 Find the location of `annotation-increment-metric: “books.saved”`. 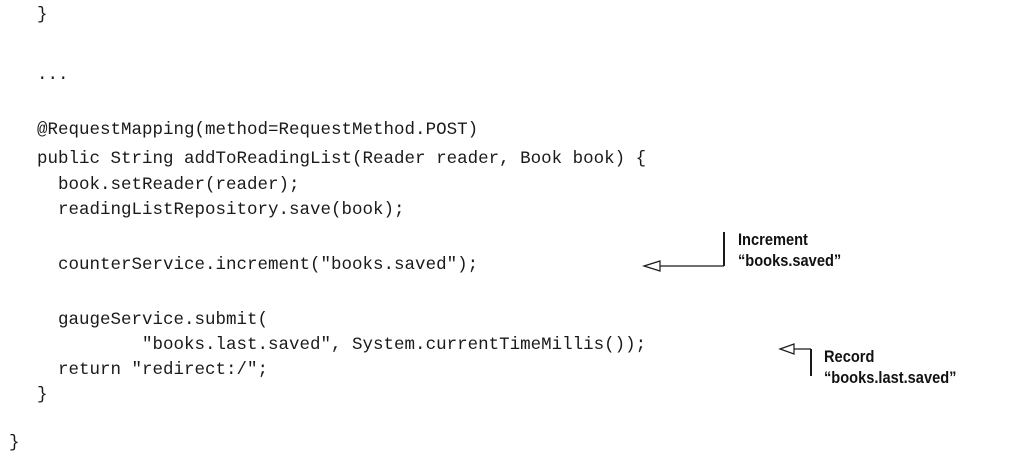

annotation-increment-metric: “books.saved” is located at coordinates (790, 260).